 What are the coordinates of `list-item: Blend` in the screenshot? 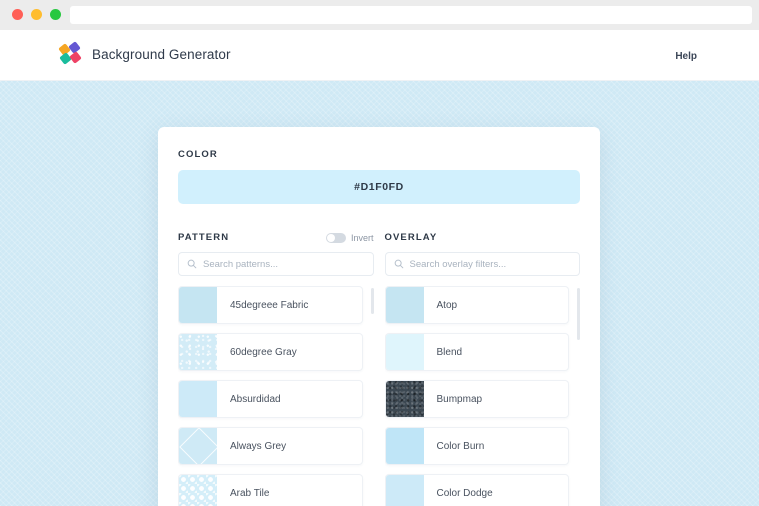 It's located at (476, 352).